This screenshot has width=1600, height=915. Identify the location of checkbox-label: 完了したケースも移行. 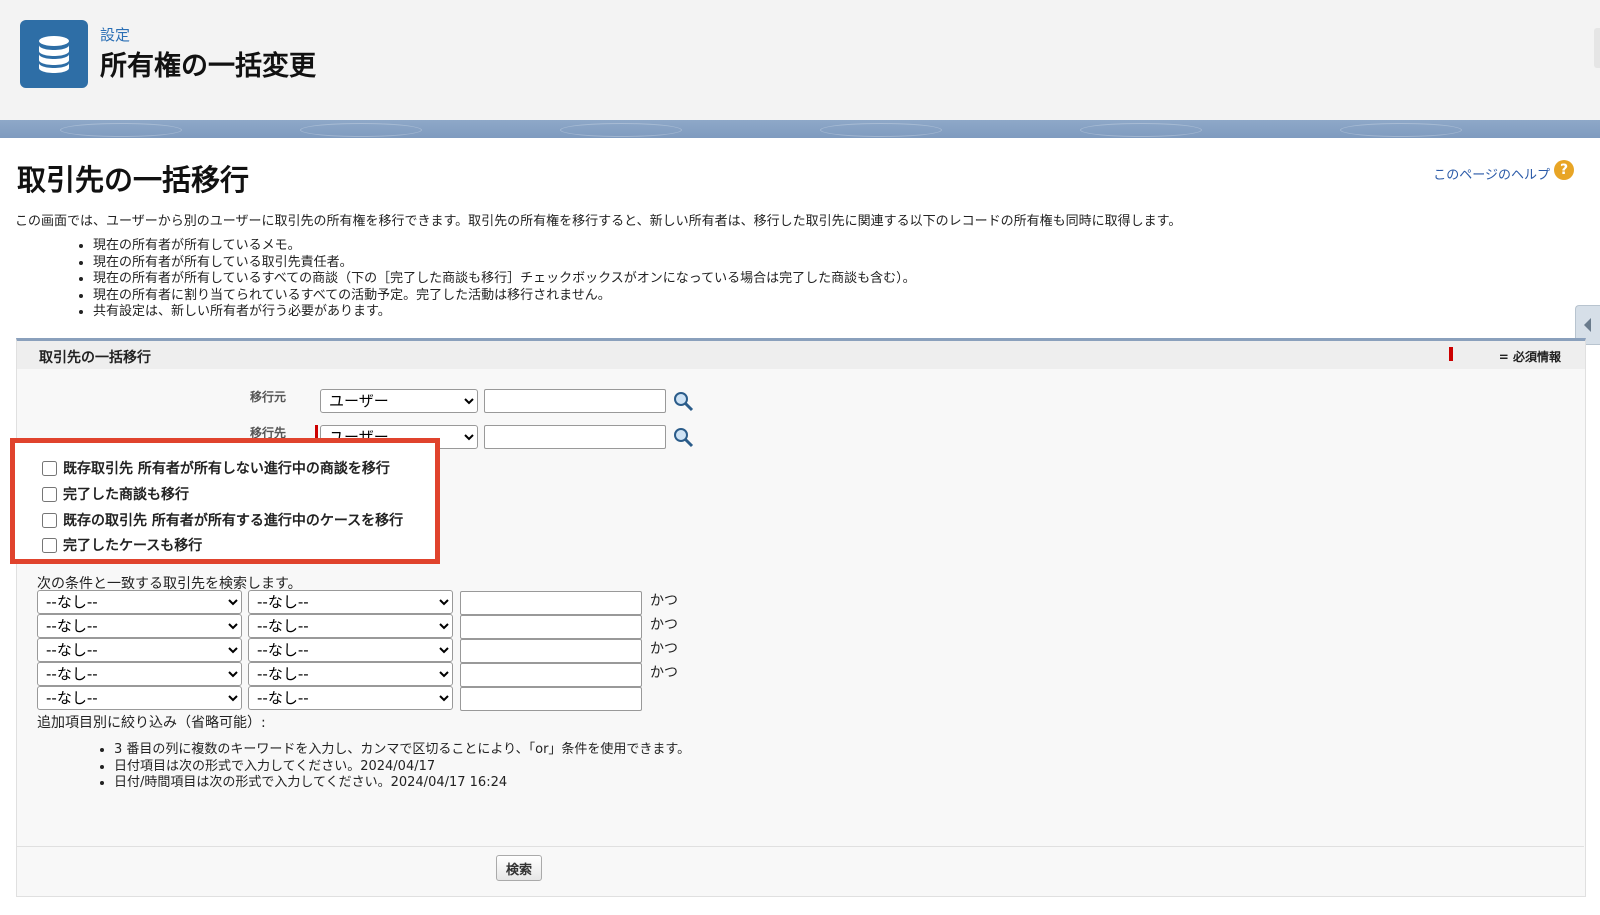
(133, 546).